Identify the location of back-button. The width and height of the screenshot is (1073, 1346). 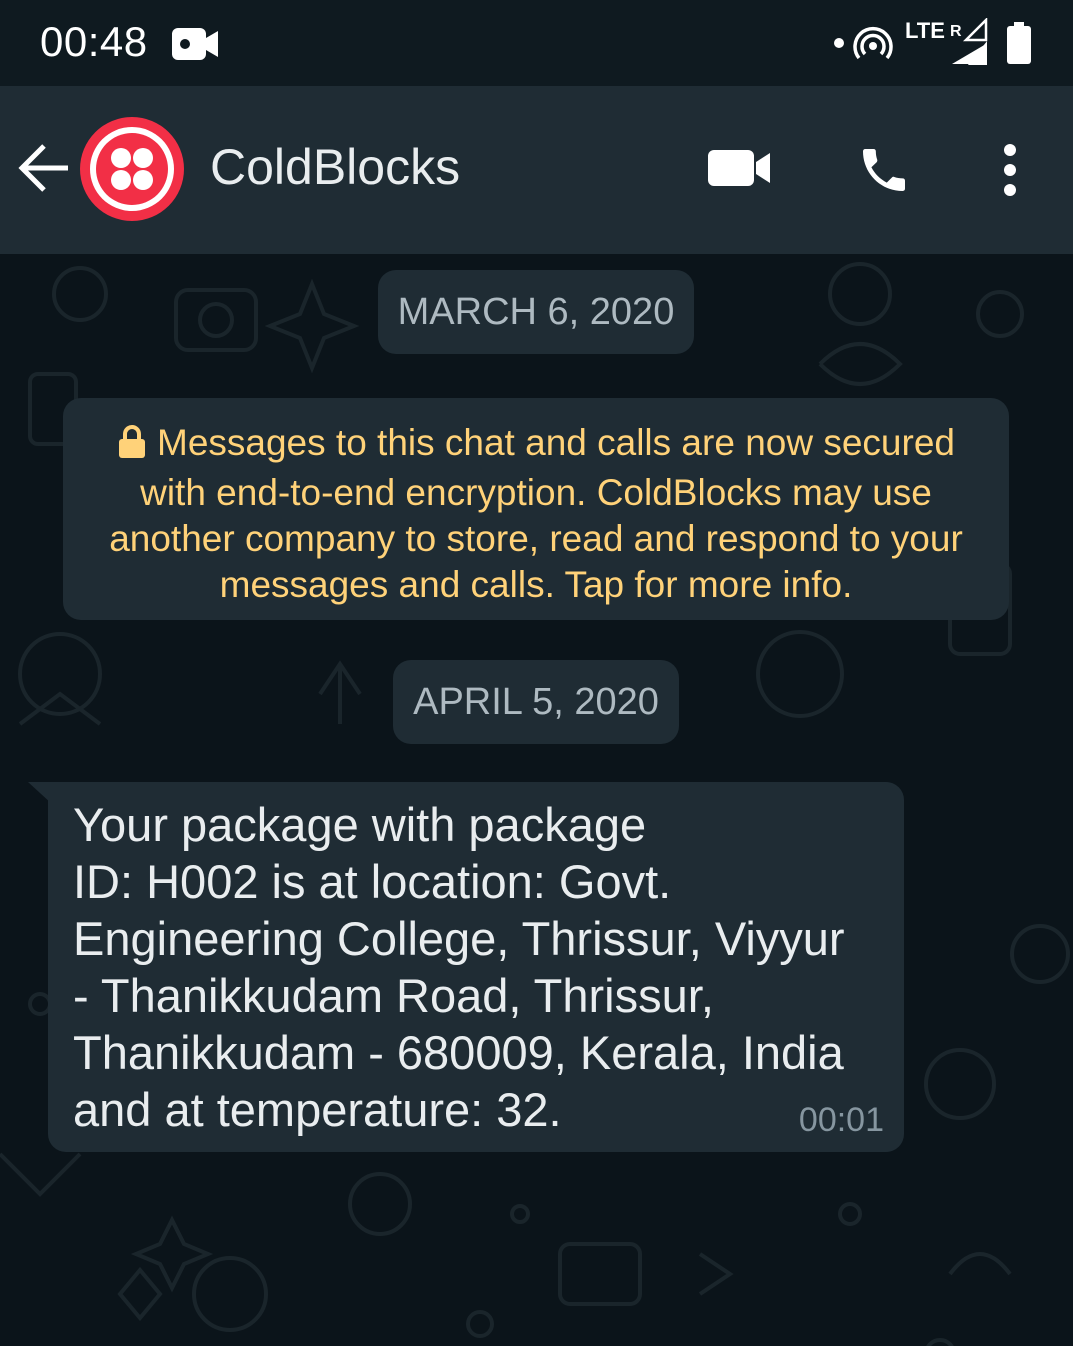
(44, 168).